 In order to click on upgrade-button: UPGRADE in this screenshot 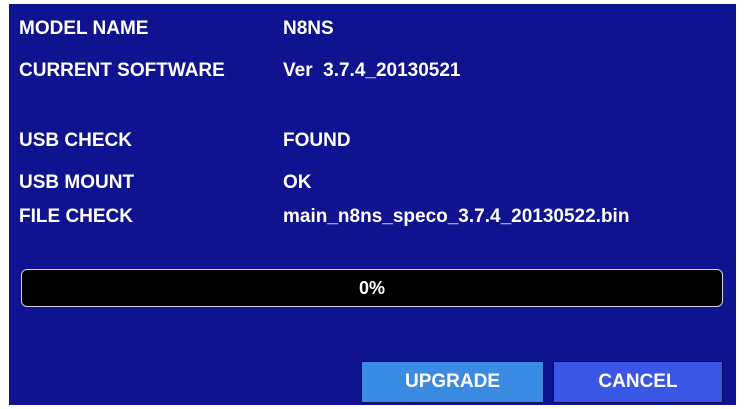, I will do `click(452, 382)`.